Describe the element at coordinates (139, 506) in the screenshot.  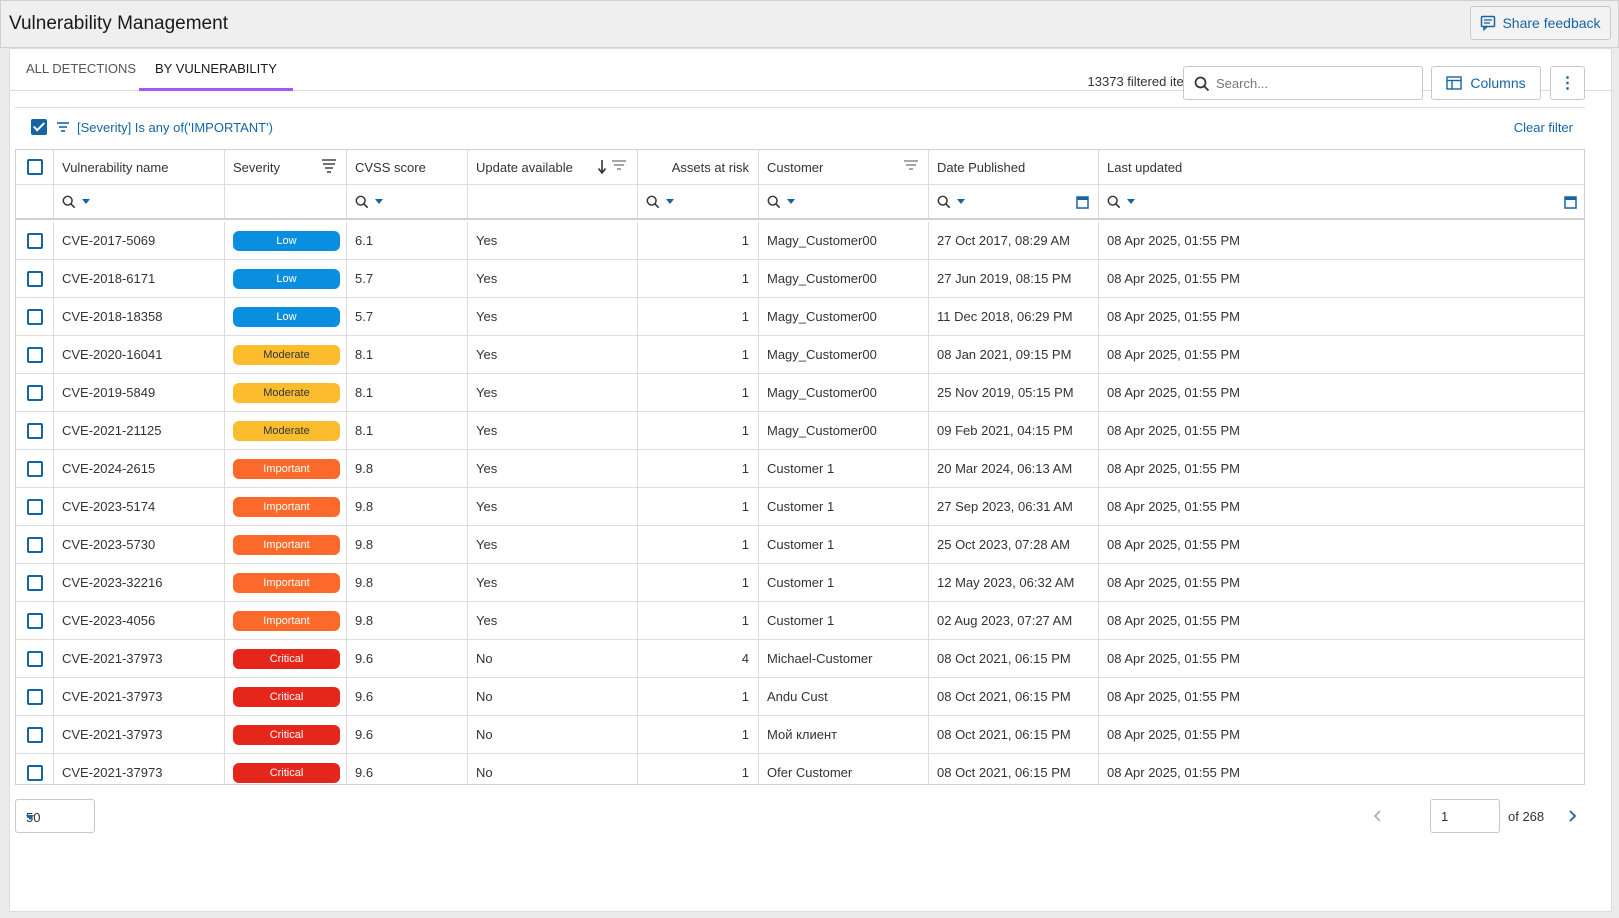
I see `cell-vulnerability-name: CVE-2023-5174` at that location.